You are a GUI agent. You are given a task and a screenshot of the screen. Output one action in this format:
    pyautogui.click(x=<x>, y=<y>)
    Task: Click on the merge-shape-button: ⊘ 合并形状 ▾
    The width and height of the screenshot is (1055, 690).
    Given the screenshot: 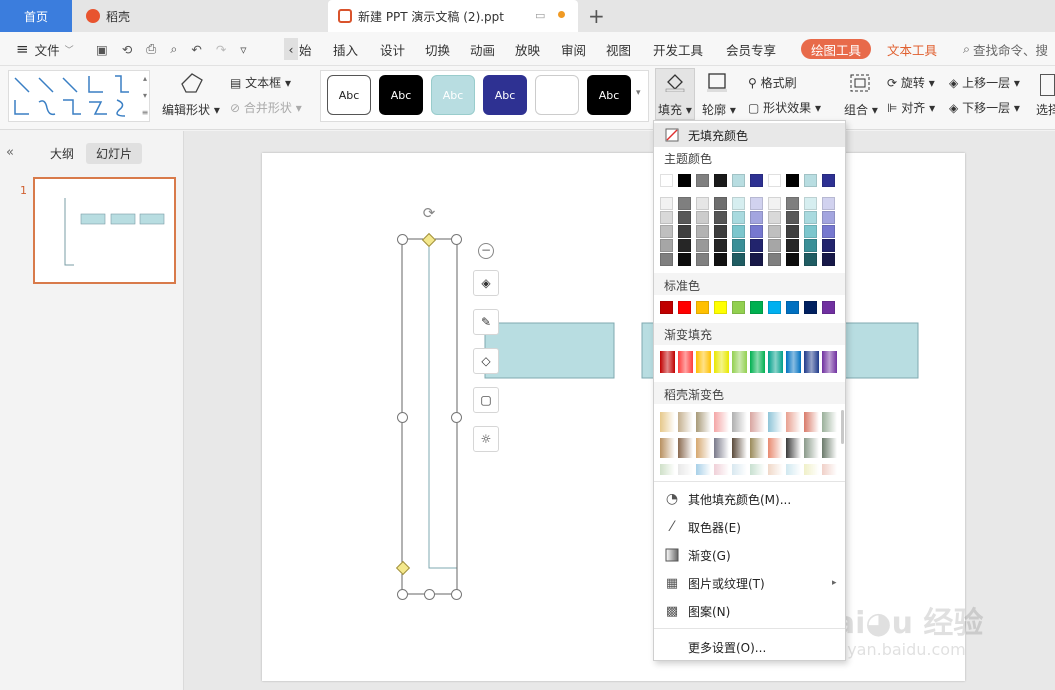 What is the action you would take?
    pyautogui.click(x=266, y=107)
    